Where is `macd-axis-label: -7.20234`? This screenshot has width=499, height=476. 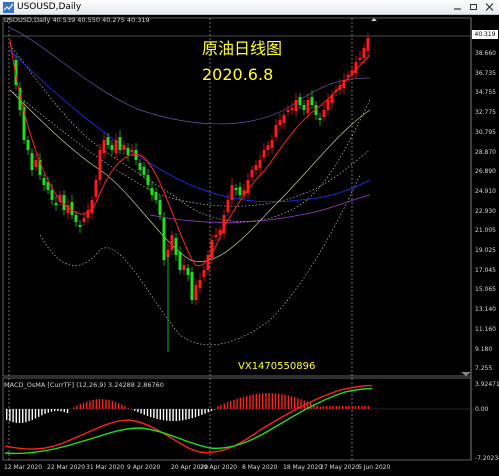
macd-axis-label: -7.20234 is located at coordinates (487, 458).